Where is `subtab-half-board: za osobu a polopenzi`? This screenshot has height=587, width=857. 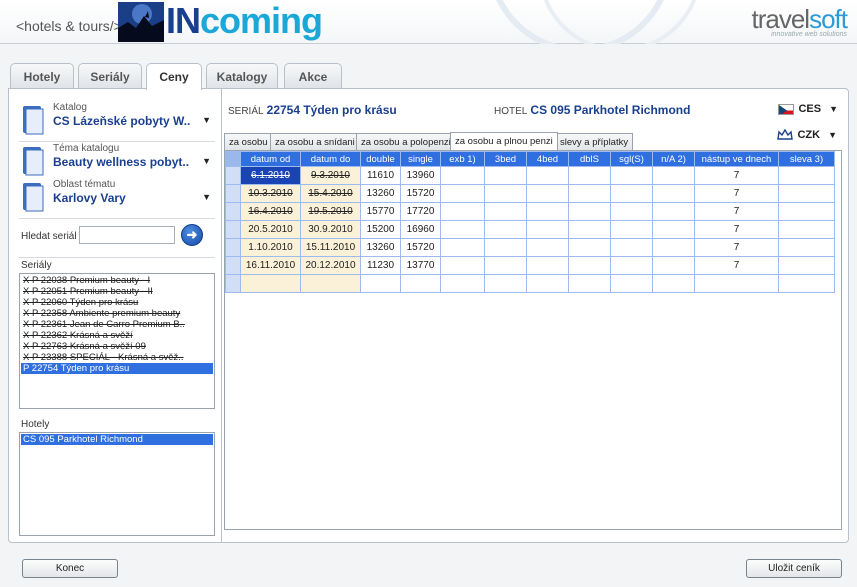 subtab-half-board: za osobu a polopenzi is located at coordinates (406, 141).